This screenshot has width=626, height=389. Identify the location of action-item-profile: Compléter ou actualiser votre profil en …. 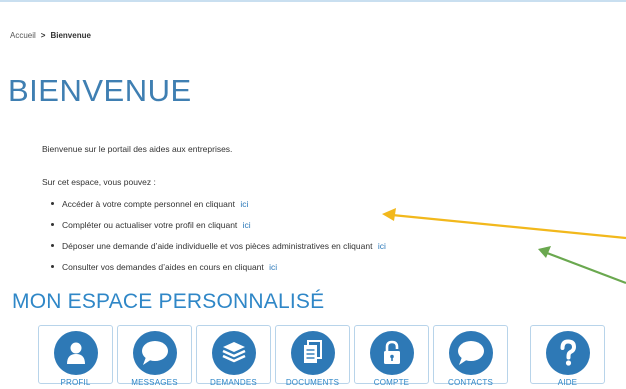
(151, 225).